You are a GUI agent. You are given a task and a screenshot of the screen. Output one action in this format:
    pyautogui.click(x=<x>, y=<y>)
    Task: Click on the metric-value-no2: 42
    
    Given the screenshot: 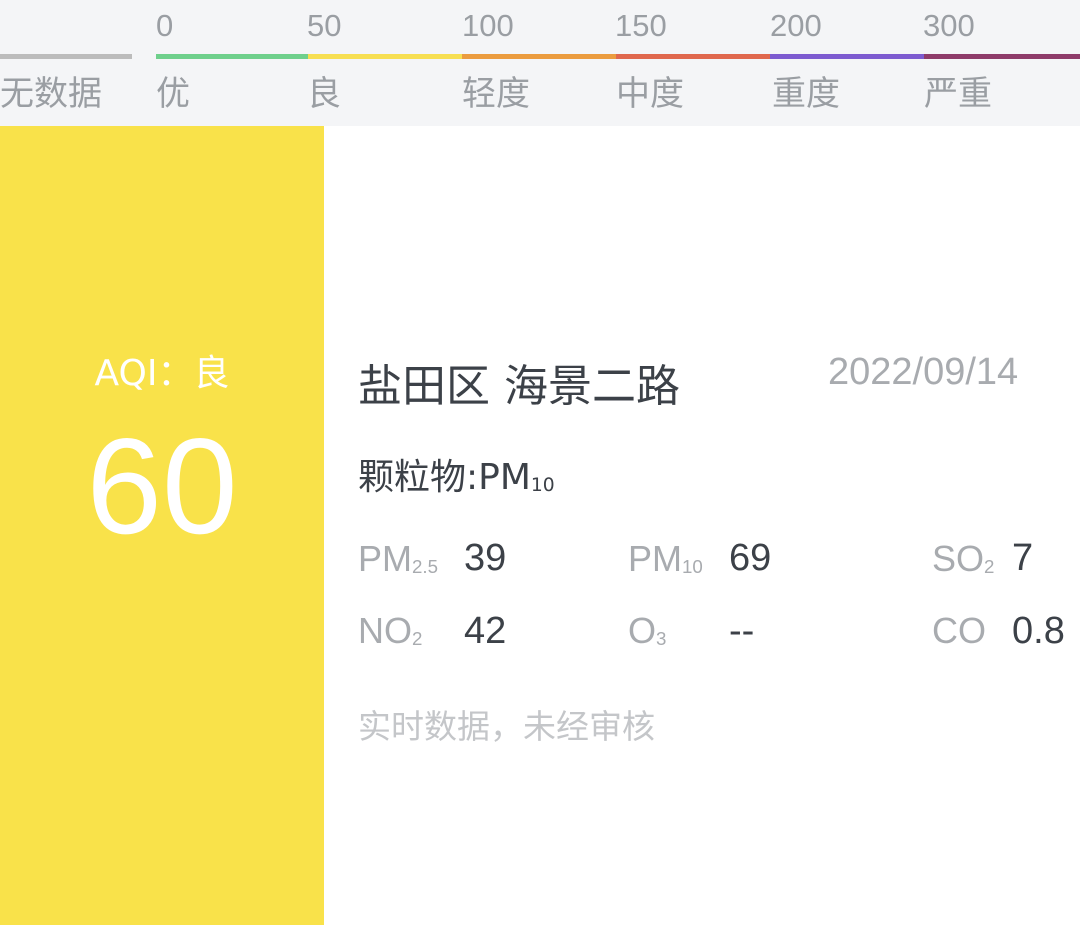 What is the action you would take?
    pyautogui.click(x=485, y=631)
    